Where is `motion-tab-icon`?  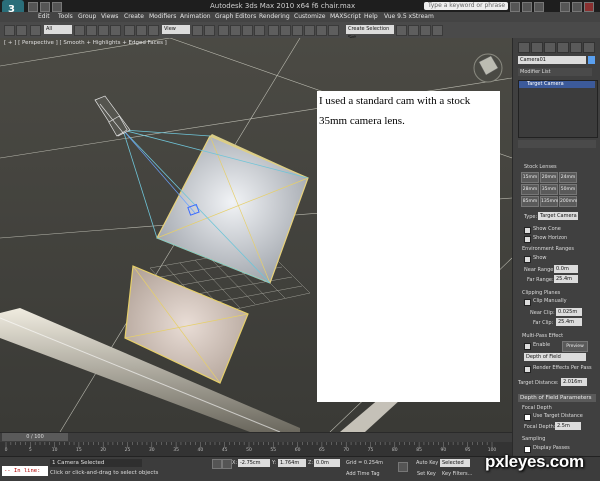 motion-tab-icon is located at coordinates (563, 47).